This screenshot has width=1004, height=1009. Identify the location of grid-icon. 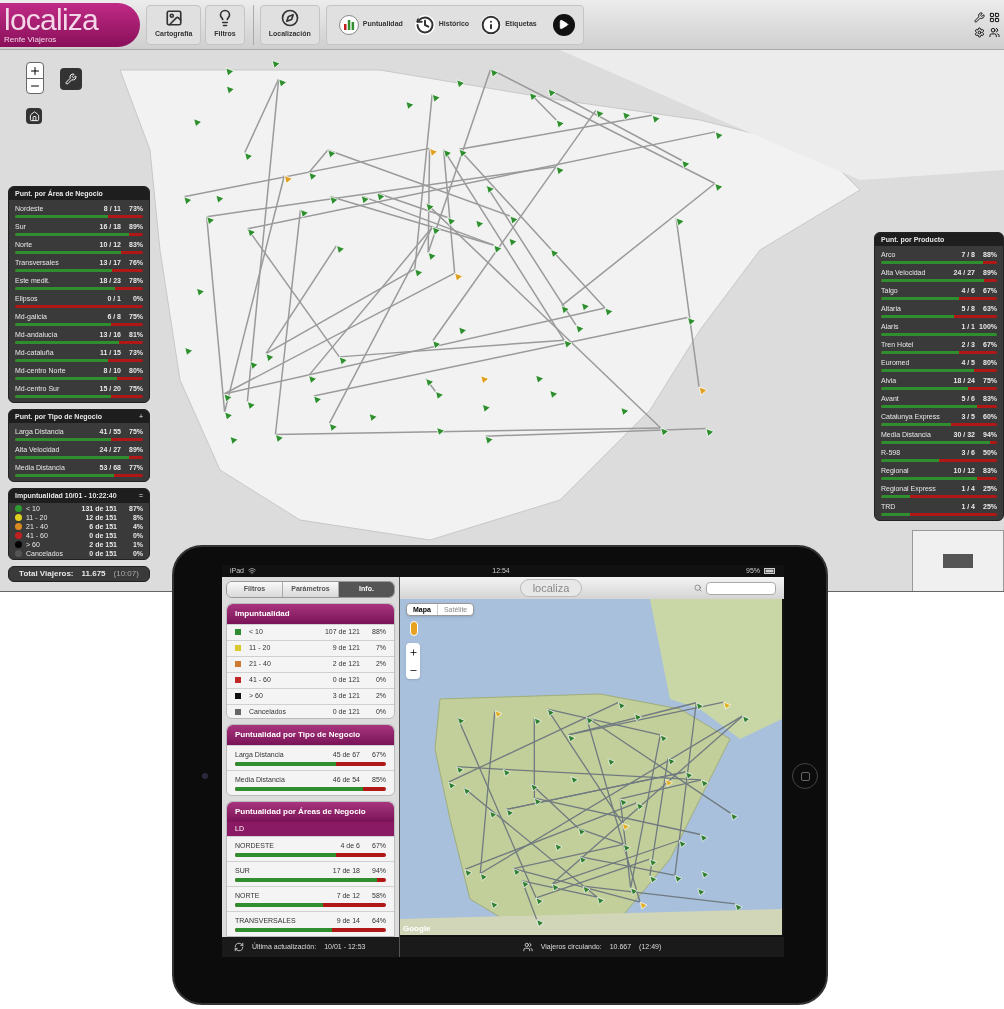
(994, 17).